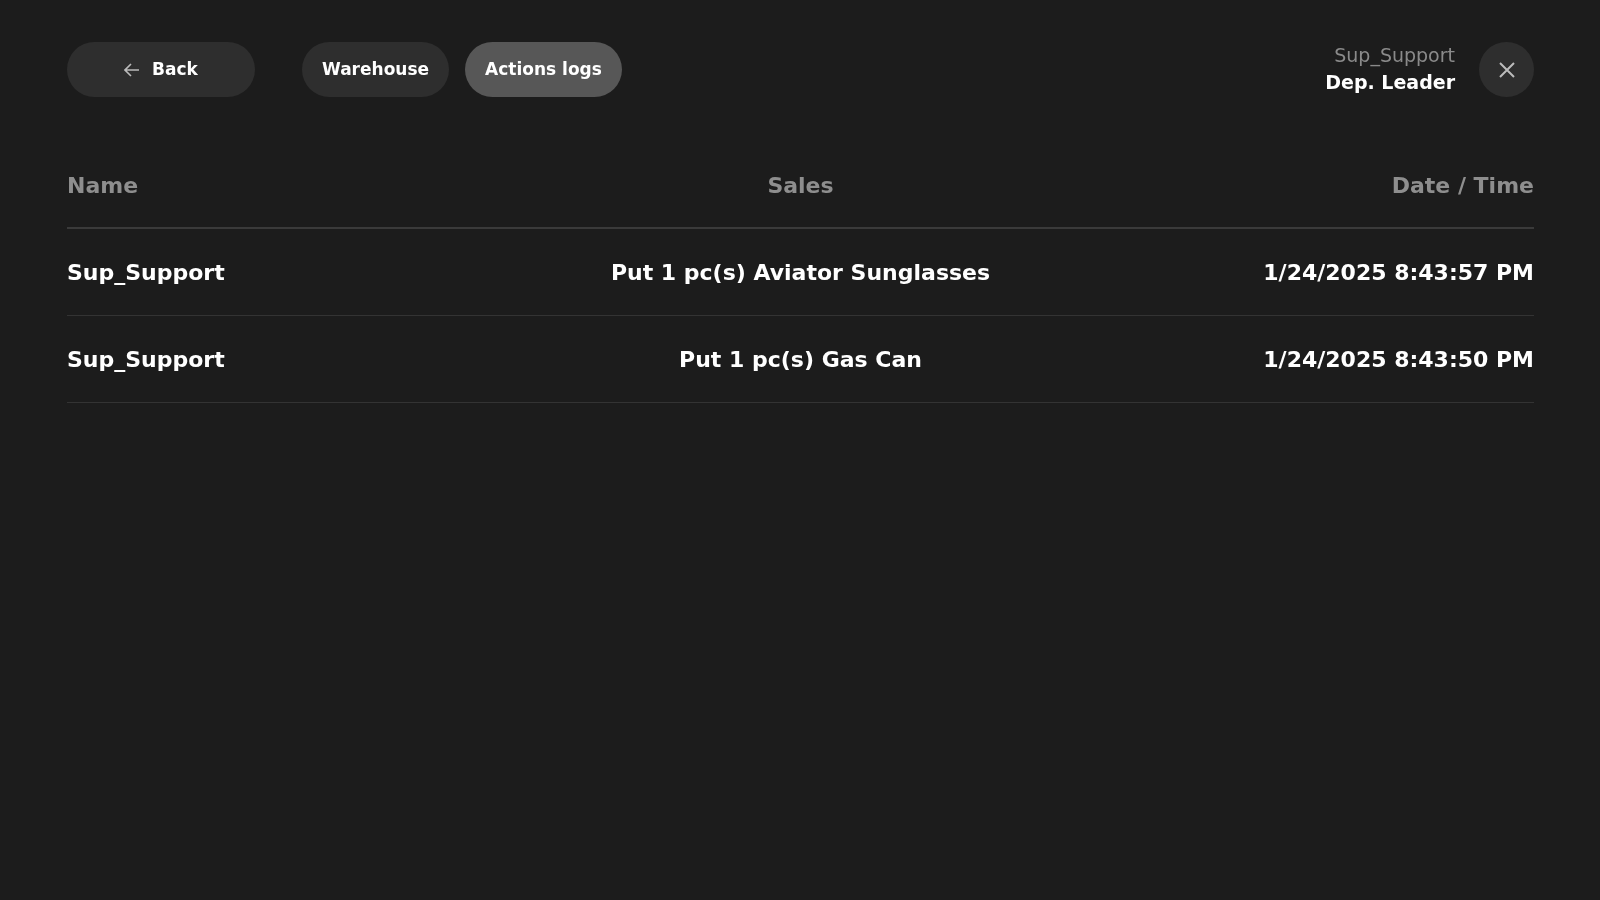 The height and width of the screenshot is (900, 1600). I want to click on nav-tab: Warehouse, so click(376, 69).